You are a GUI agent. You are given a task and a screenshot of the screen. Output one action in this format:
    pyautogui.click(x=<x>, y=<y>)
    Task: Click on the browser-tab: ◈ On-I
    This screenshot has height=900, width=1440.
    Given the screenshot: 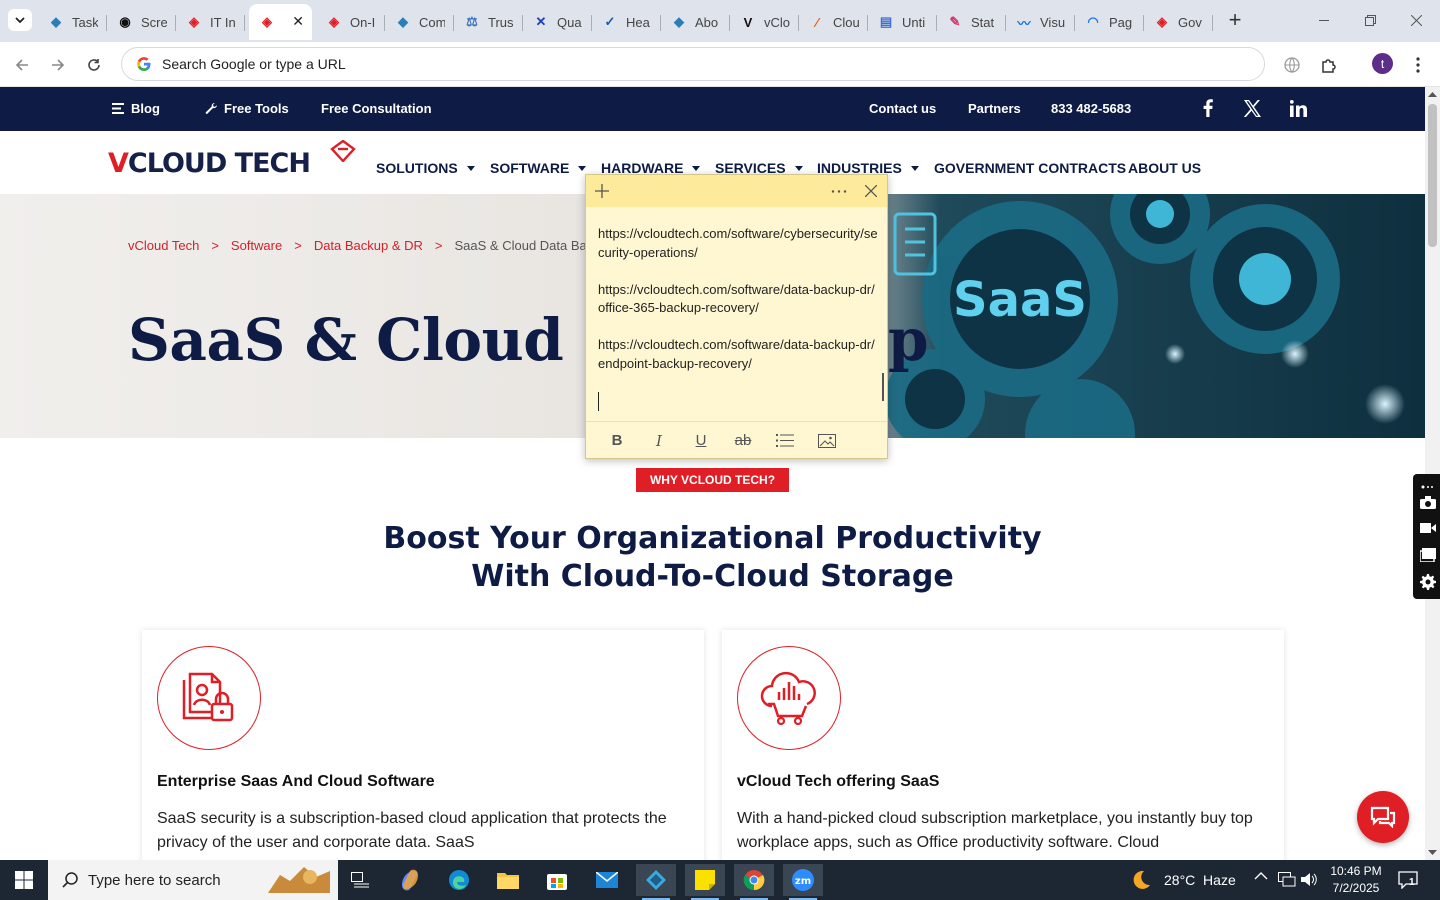 What is the action you would take?
    pyautogui.click(x=350, y=22)
    